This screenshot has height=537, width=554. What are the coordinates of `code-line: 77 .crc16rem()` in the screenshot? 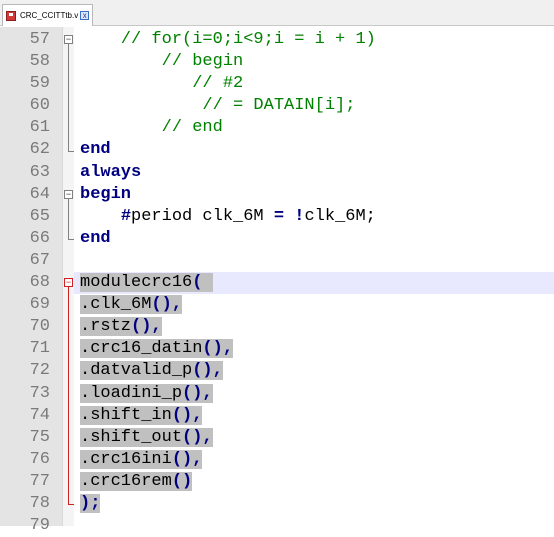 It's located at (277, 482).